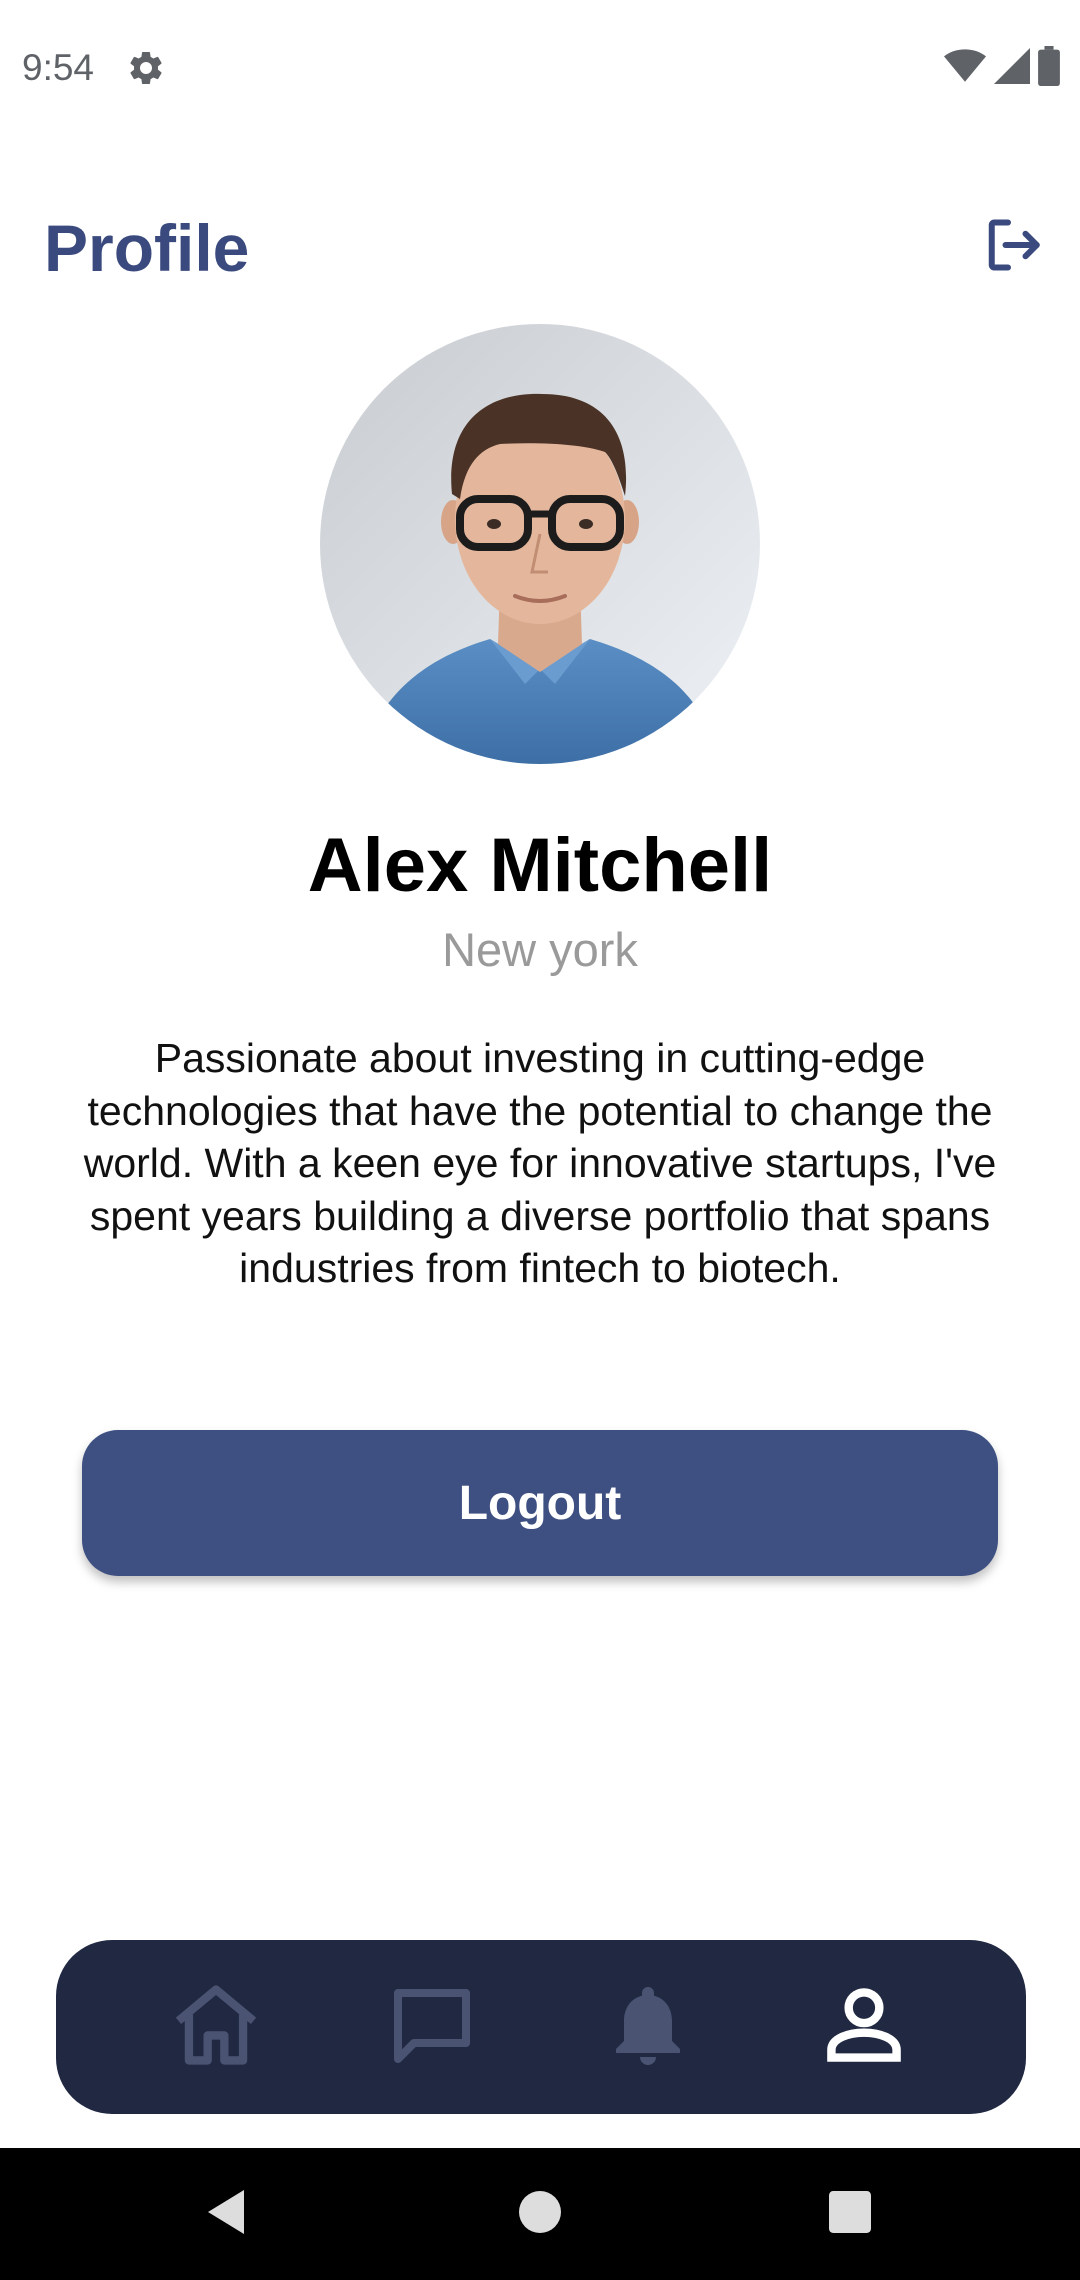  I want to click on nav-profile, so click(864, 2027).